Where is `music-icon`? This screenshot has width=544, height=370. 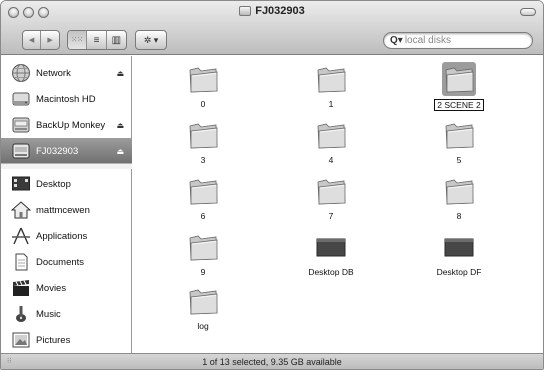 music-icon is located at coordinates (21, 314).